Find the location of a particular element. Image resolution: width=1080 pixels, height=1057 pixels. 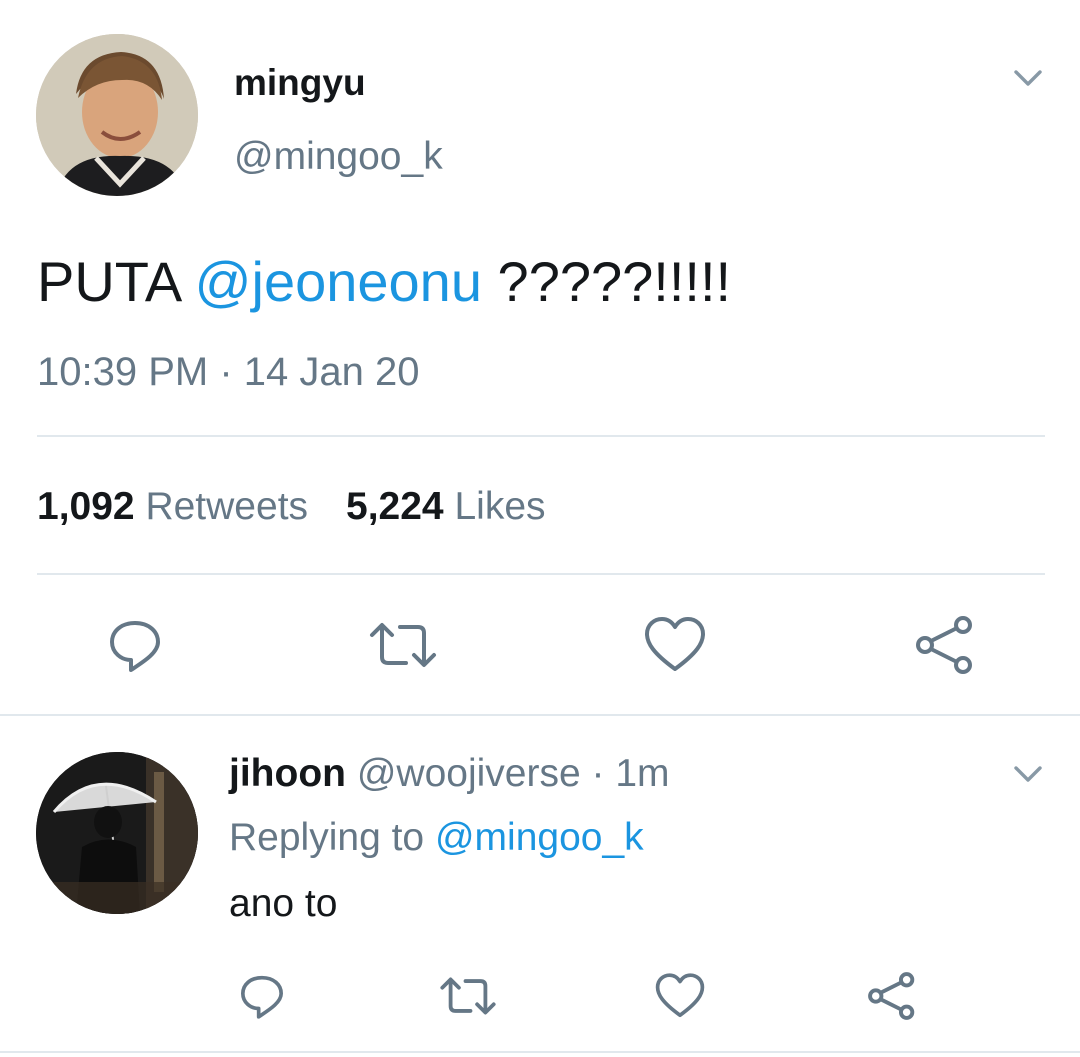

tweet-text: PUTA @jeoneonu ?????!!!!! is located at coordinates (384, 282).